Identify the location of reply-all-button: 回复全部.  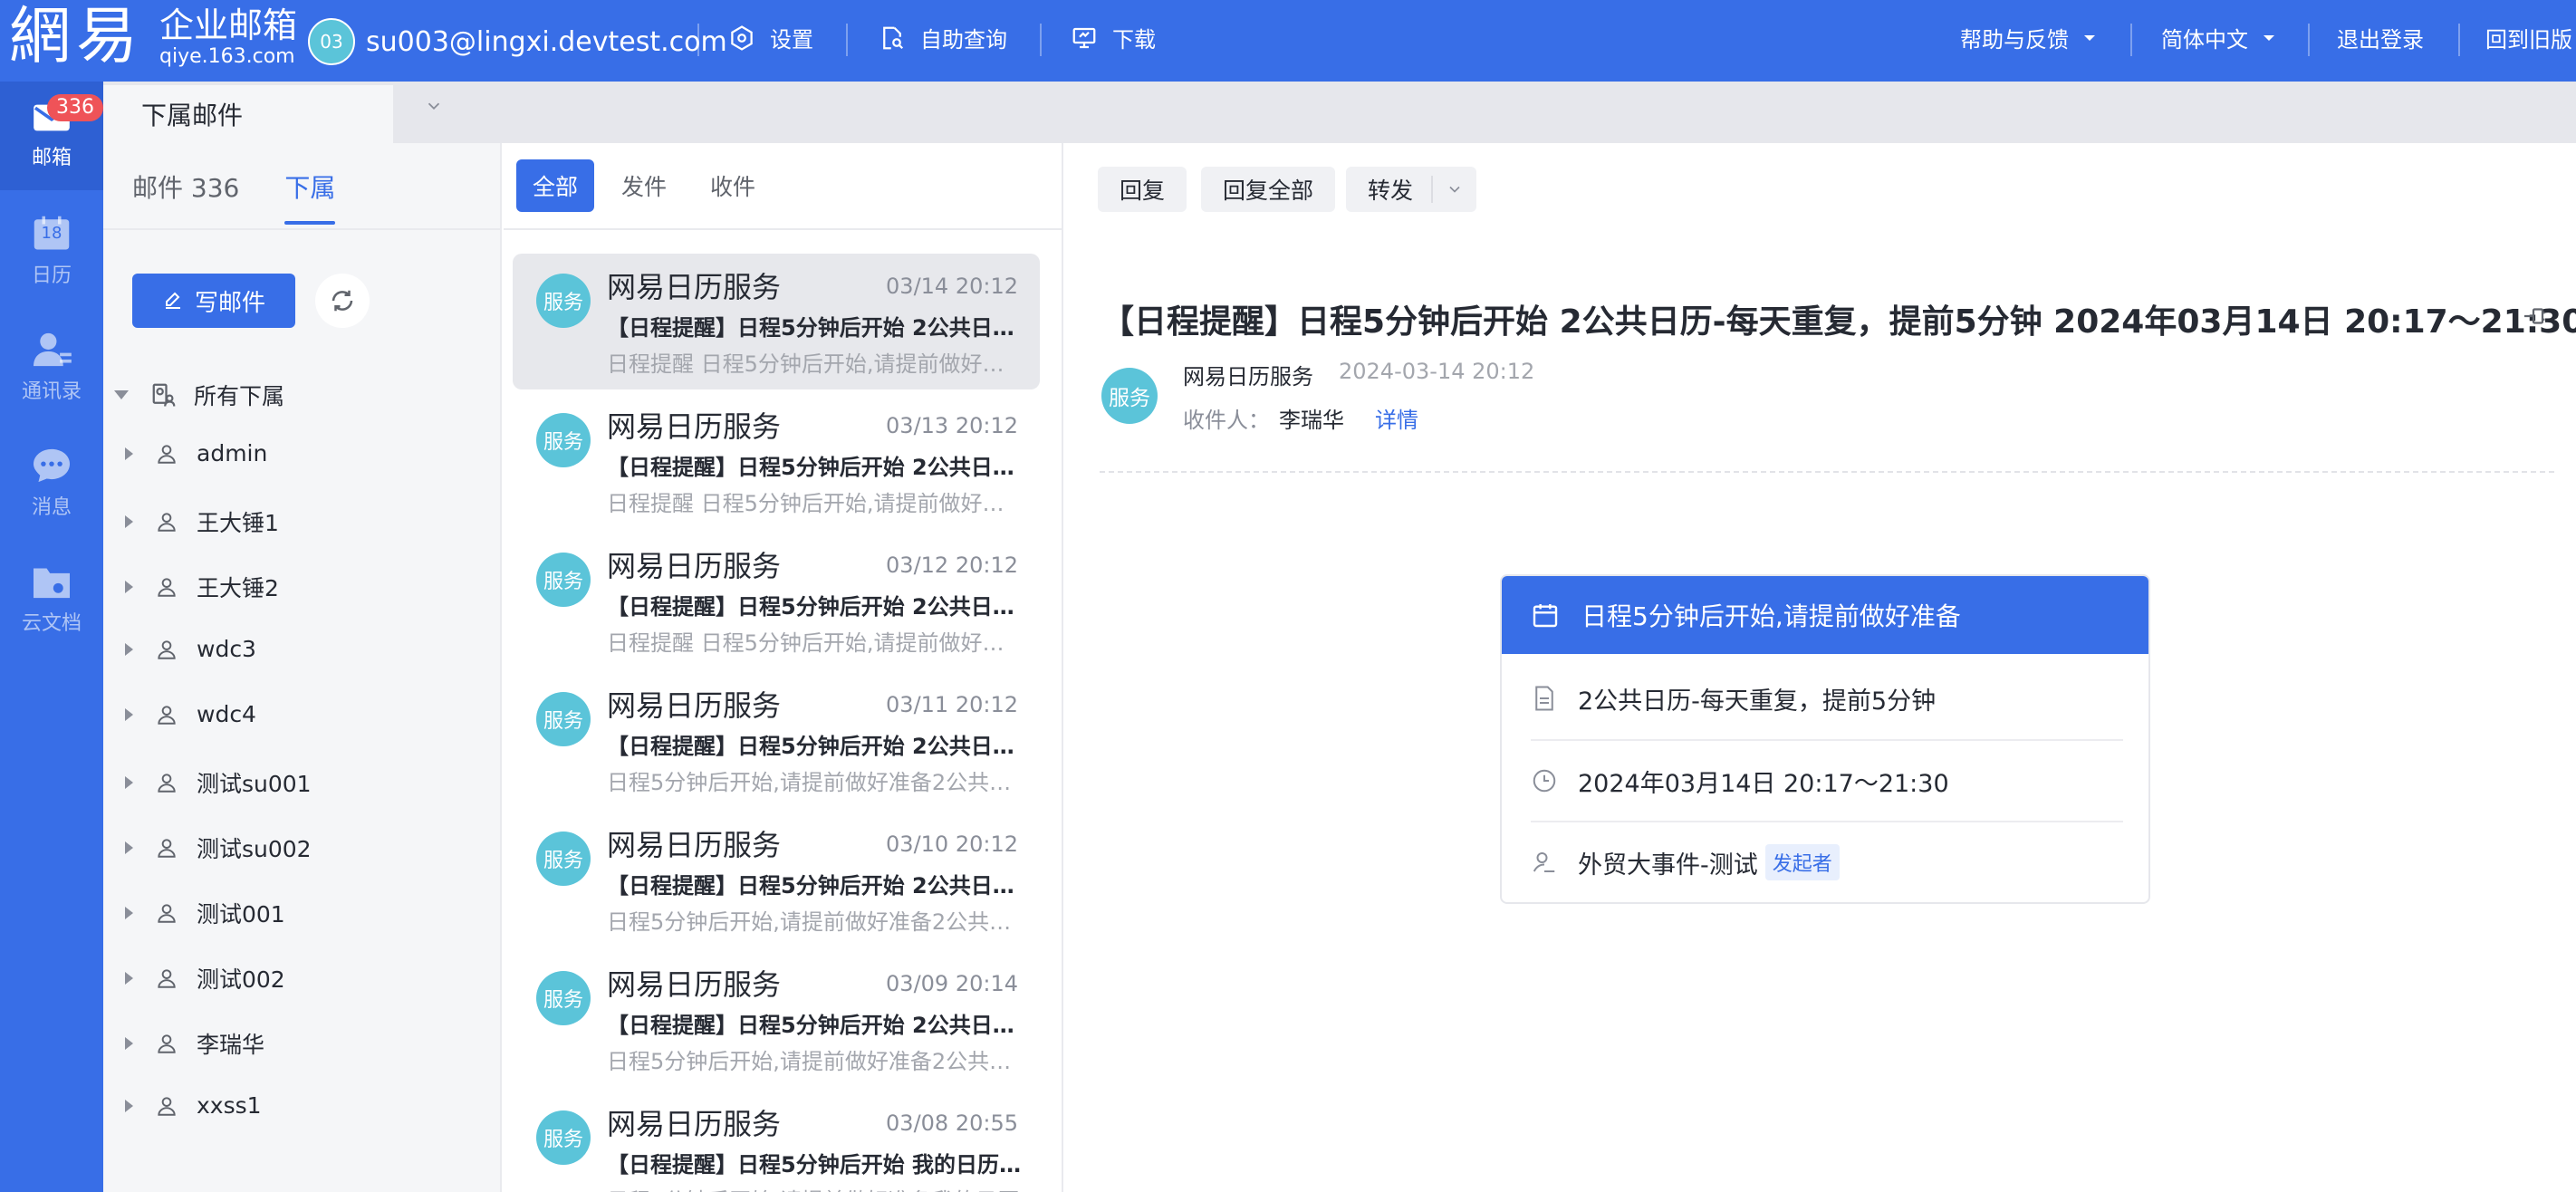
(1268, 189).